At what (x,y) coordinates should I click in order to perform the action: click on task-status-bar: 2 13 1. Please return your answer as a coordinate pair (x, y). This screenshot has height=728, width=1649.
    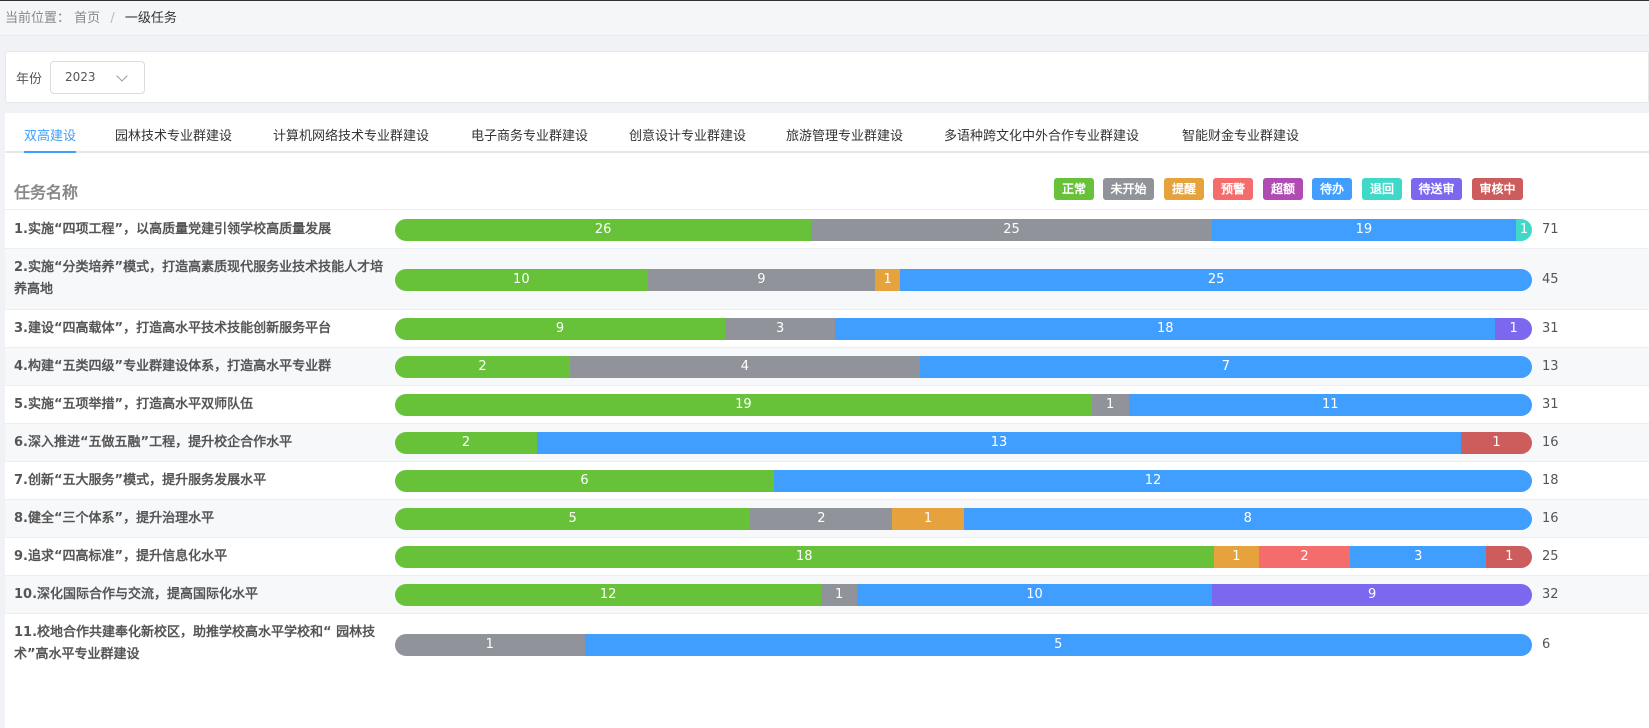
    Looking at the image, I should click on (963, 443).